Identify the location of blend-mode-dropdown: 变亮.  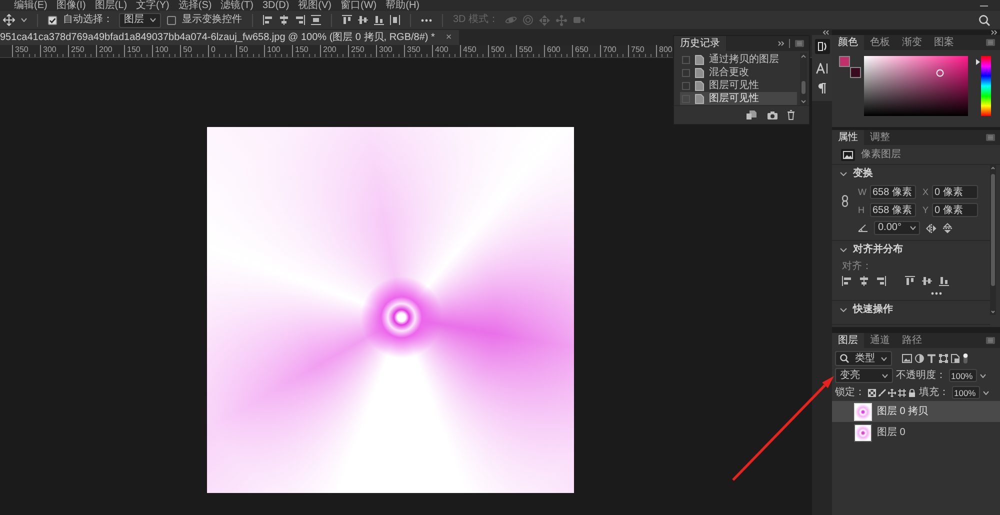
(864, 375).